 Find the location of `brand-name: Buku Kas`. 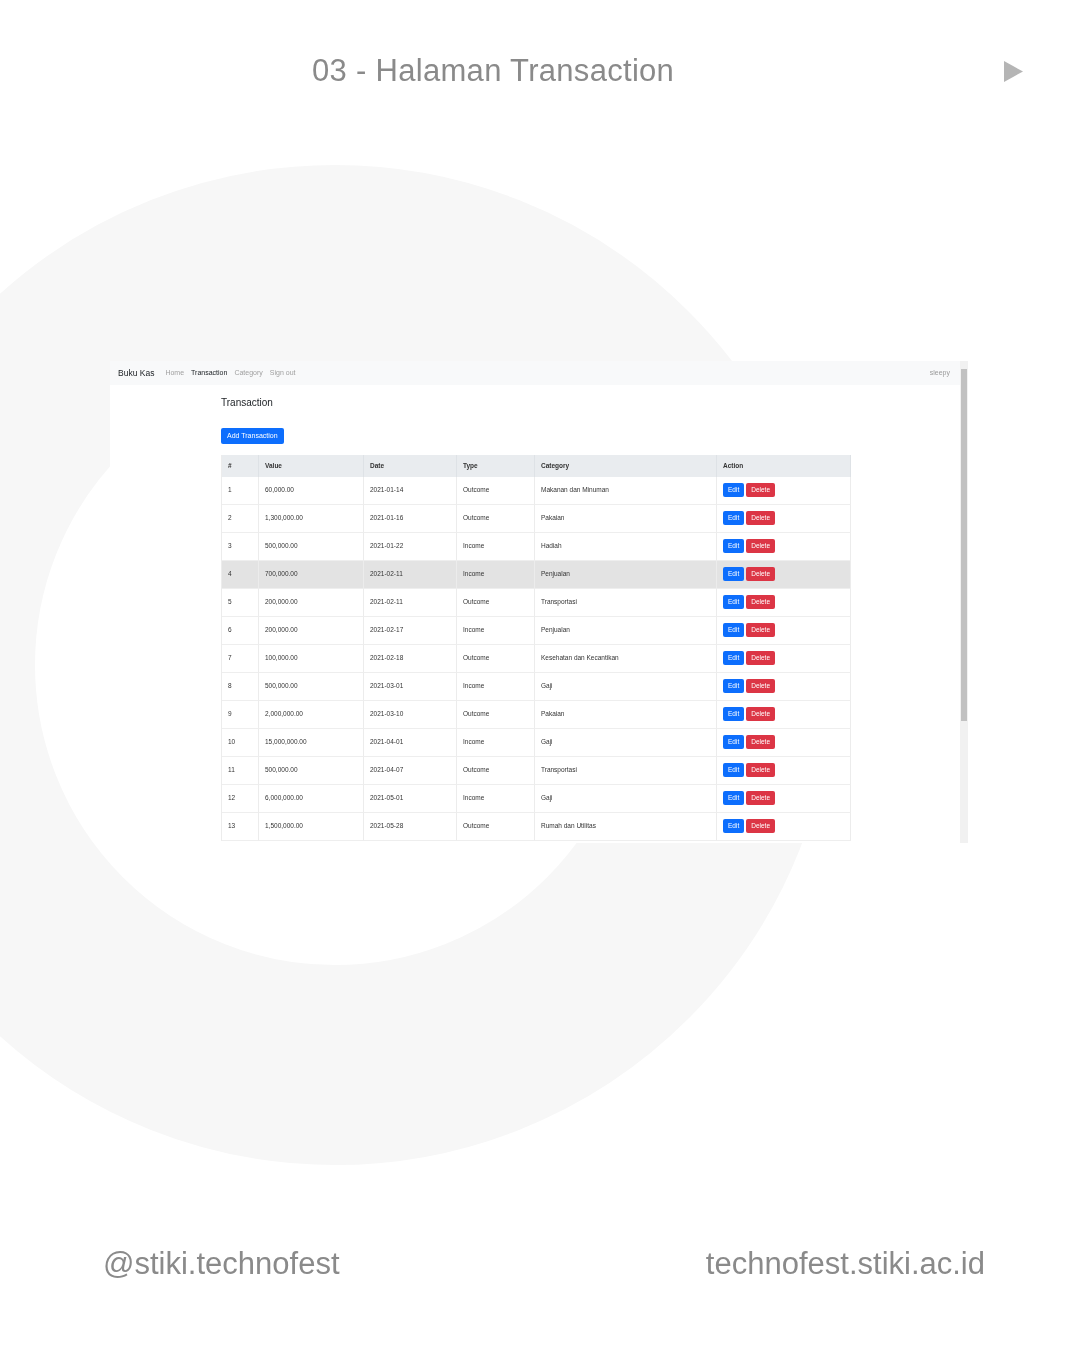

brand-name: Buku Kas is located at coordinates (136, 373).